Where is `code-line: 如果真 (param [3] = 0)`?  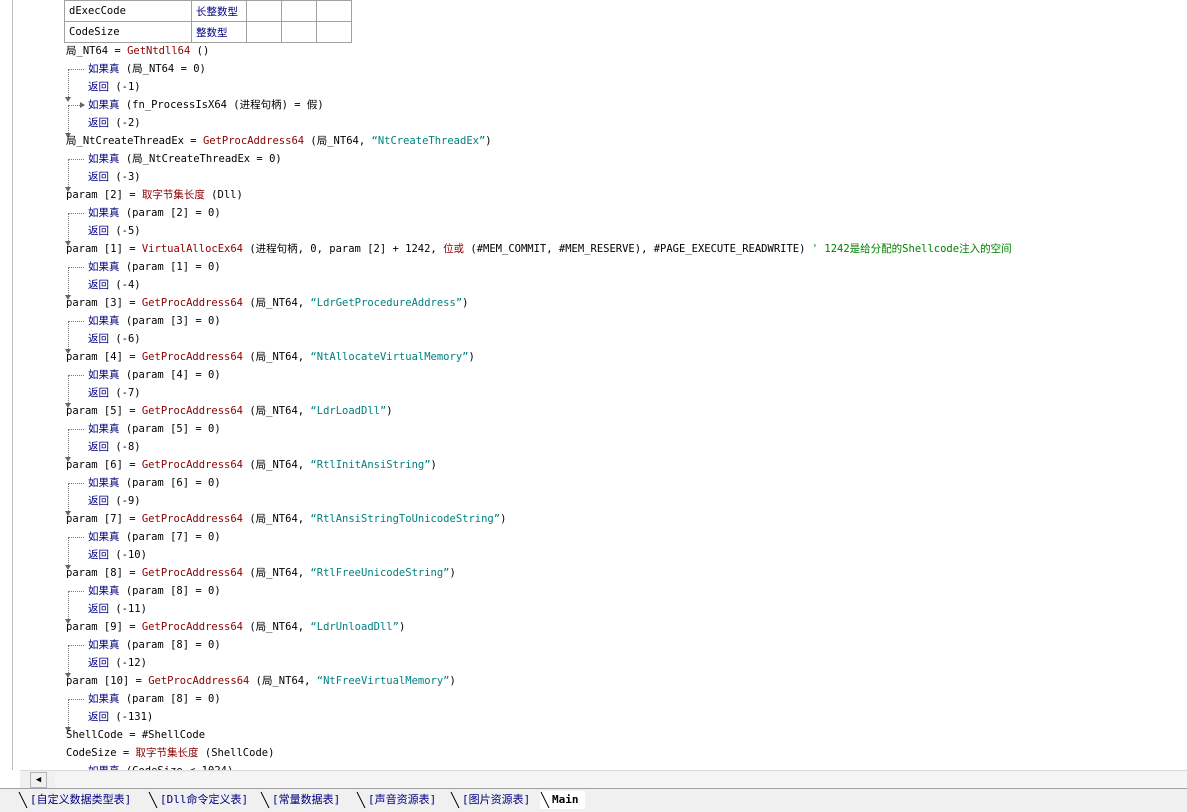
code-line: 如果真 (param [3] = 0) is located at coordinates (154, 321).